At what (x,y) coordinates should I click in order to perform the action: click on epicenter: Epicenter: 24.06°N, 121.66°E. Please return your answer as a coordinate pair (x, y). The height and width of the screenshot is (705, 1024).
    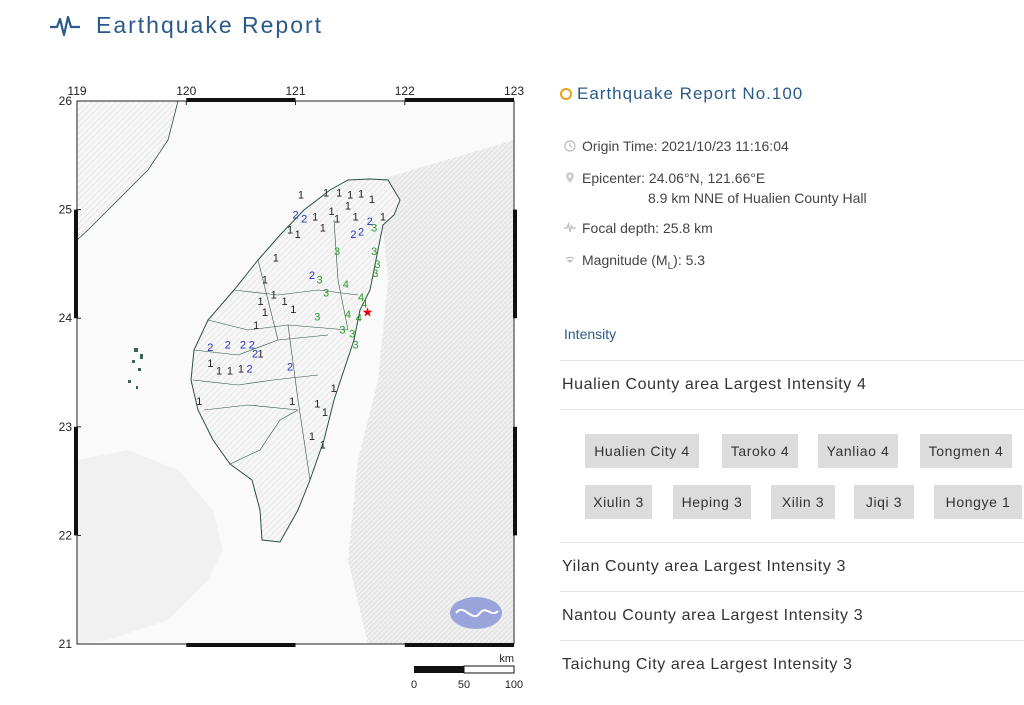
    Looking at the image, I should click on (674, 178).